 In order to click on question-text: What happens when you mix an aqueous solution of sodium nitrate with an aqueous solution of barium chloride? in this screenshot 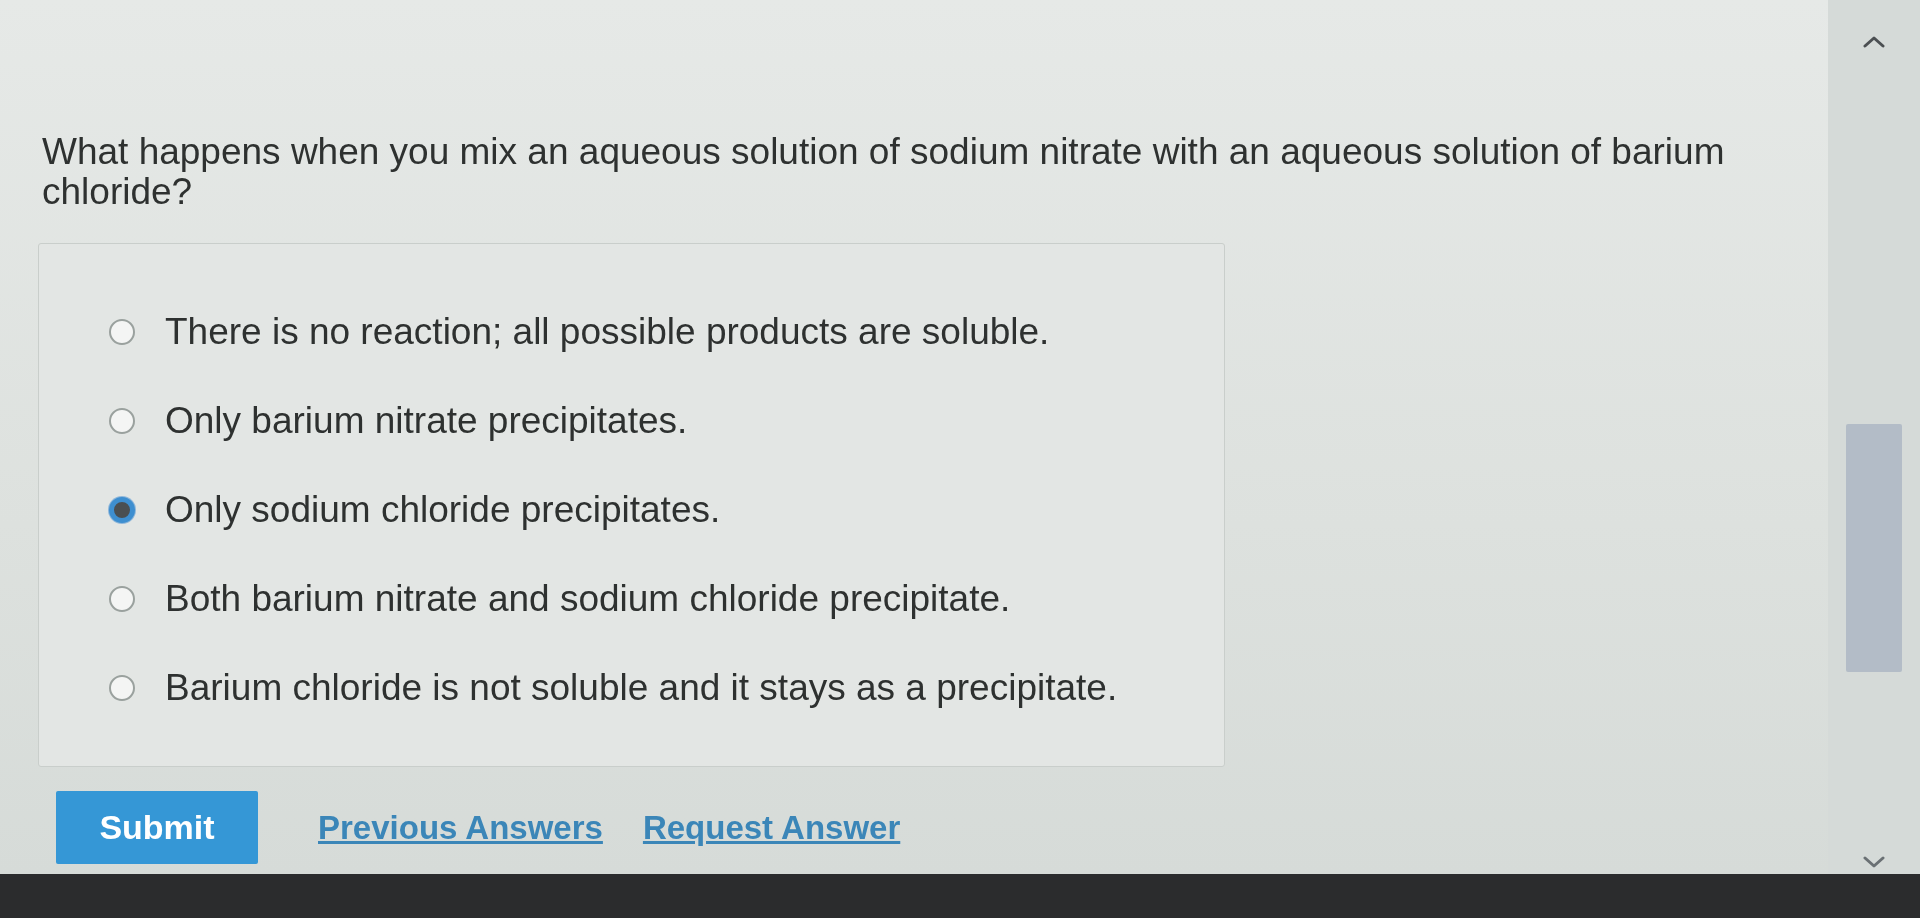, I will do `click(884, 172)`.